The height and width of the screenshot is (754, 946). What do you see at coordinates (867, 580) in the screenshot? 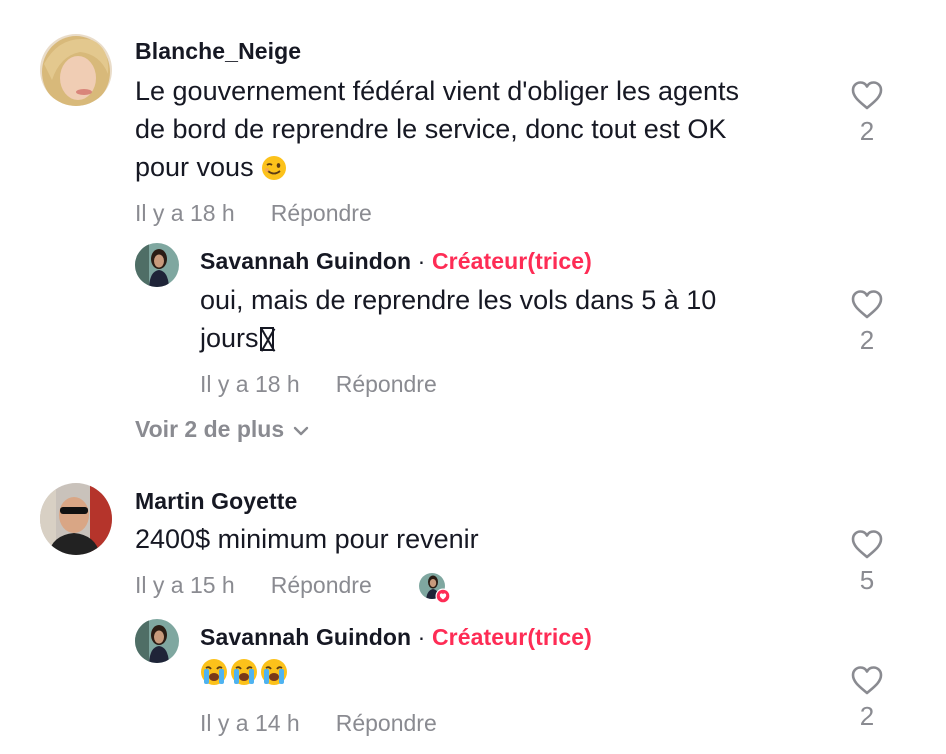
I see `like-count: 5` at bounding box center [867, 580].